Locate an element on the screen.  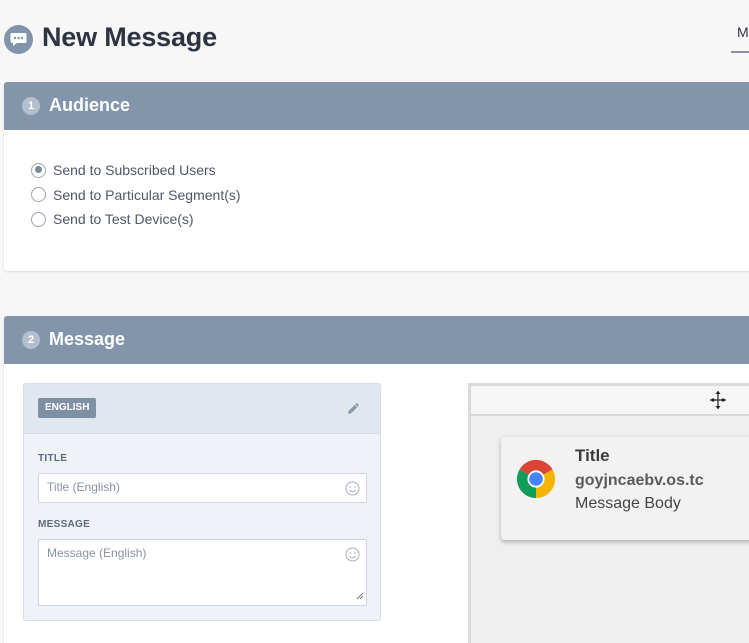
message-section-header: 2 Message is located at coordinates (376, 340).